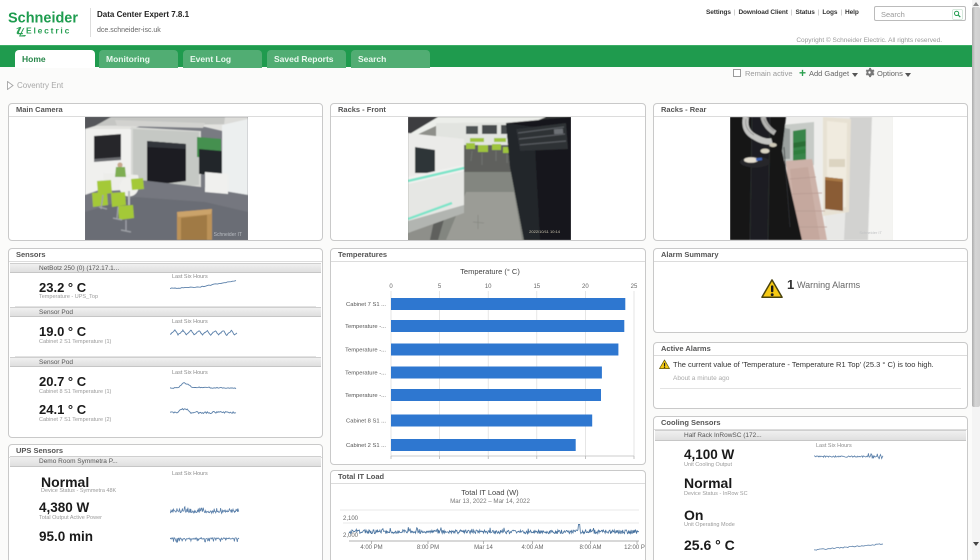  Describe the element at coordinates (428, 548) in the screenshot. I see `svg-text: 8:00 PM` at that location.